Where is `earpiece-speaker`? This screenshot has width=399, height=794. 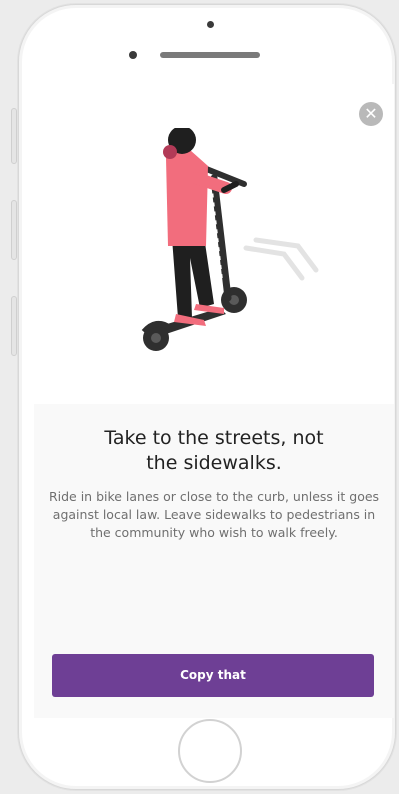
earpiece-speaker is located at coordinates (210, 55).